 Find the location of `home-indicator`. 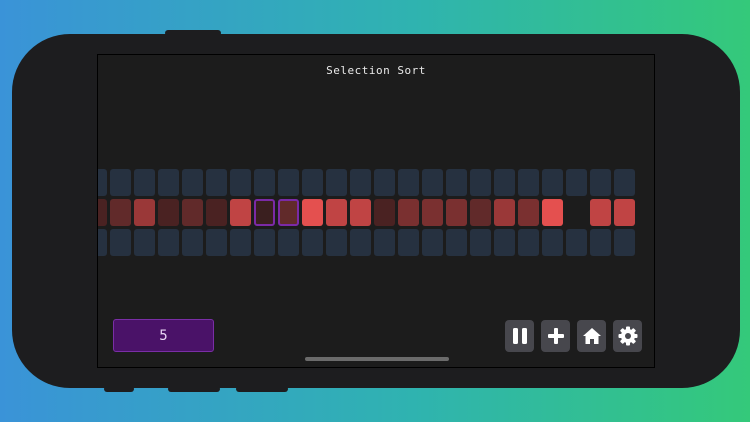

home-indicator is located at coordinates (377, 359).